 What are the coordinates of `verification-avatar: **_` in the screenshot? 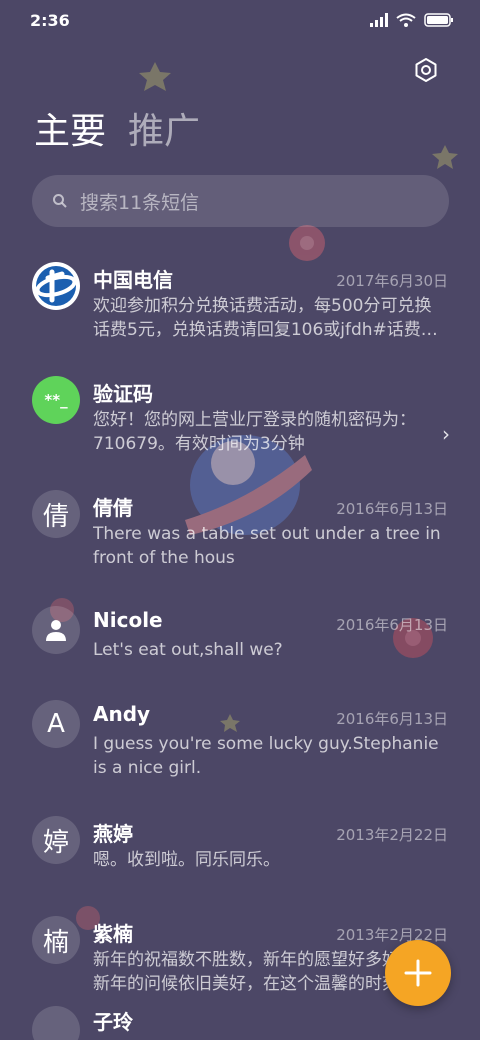 It's located at (56, 400).